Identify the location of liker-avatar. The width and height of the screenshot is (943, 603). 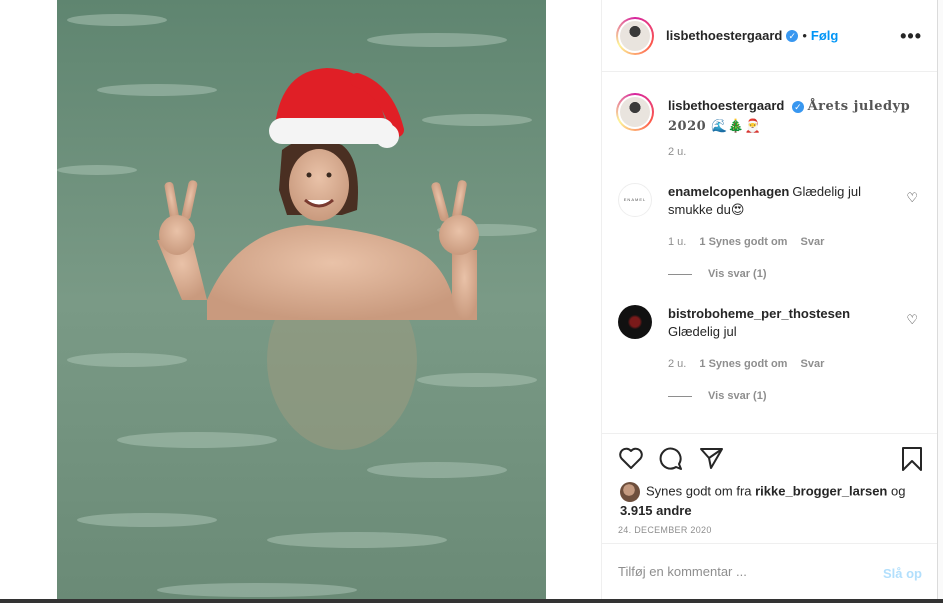
(630, 492).